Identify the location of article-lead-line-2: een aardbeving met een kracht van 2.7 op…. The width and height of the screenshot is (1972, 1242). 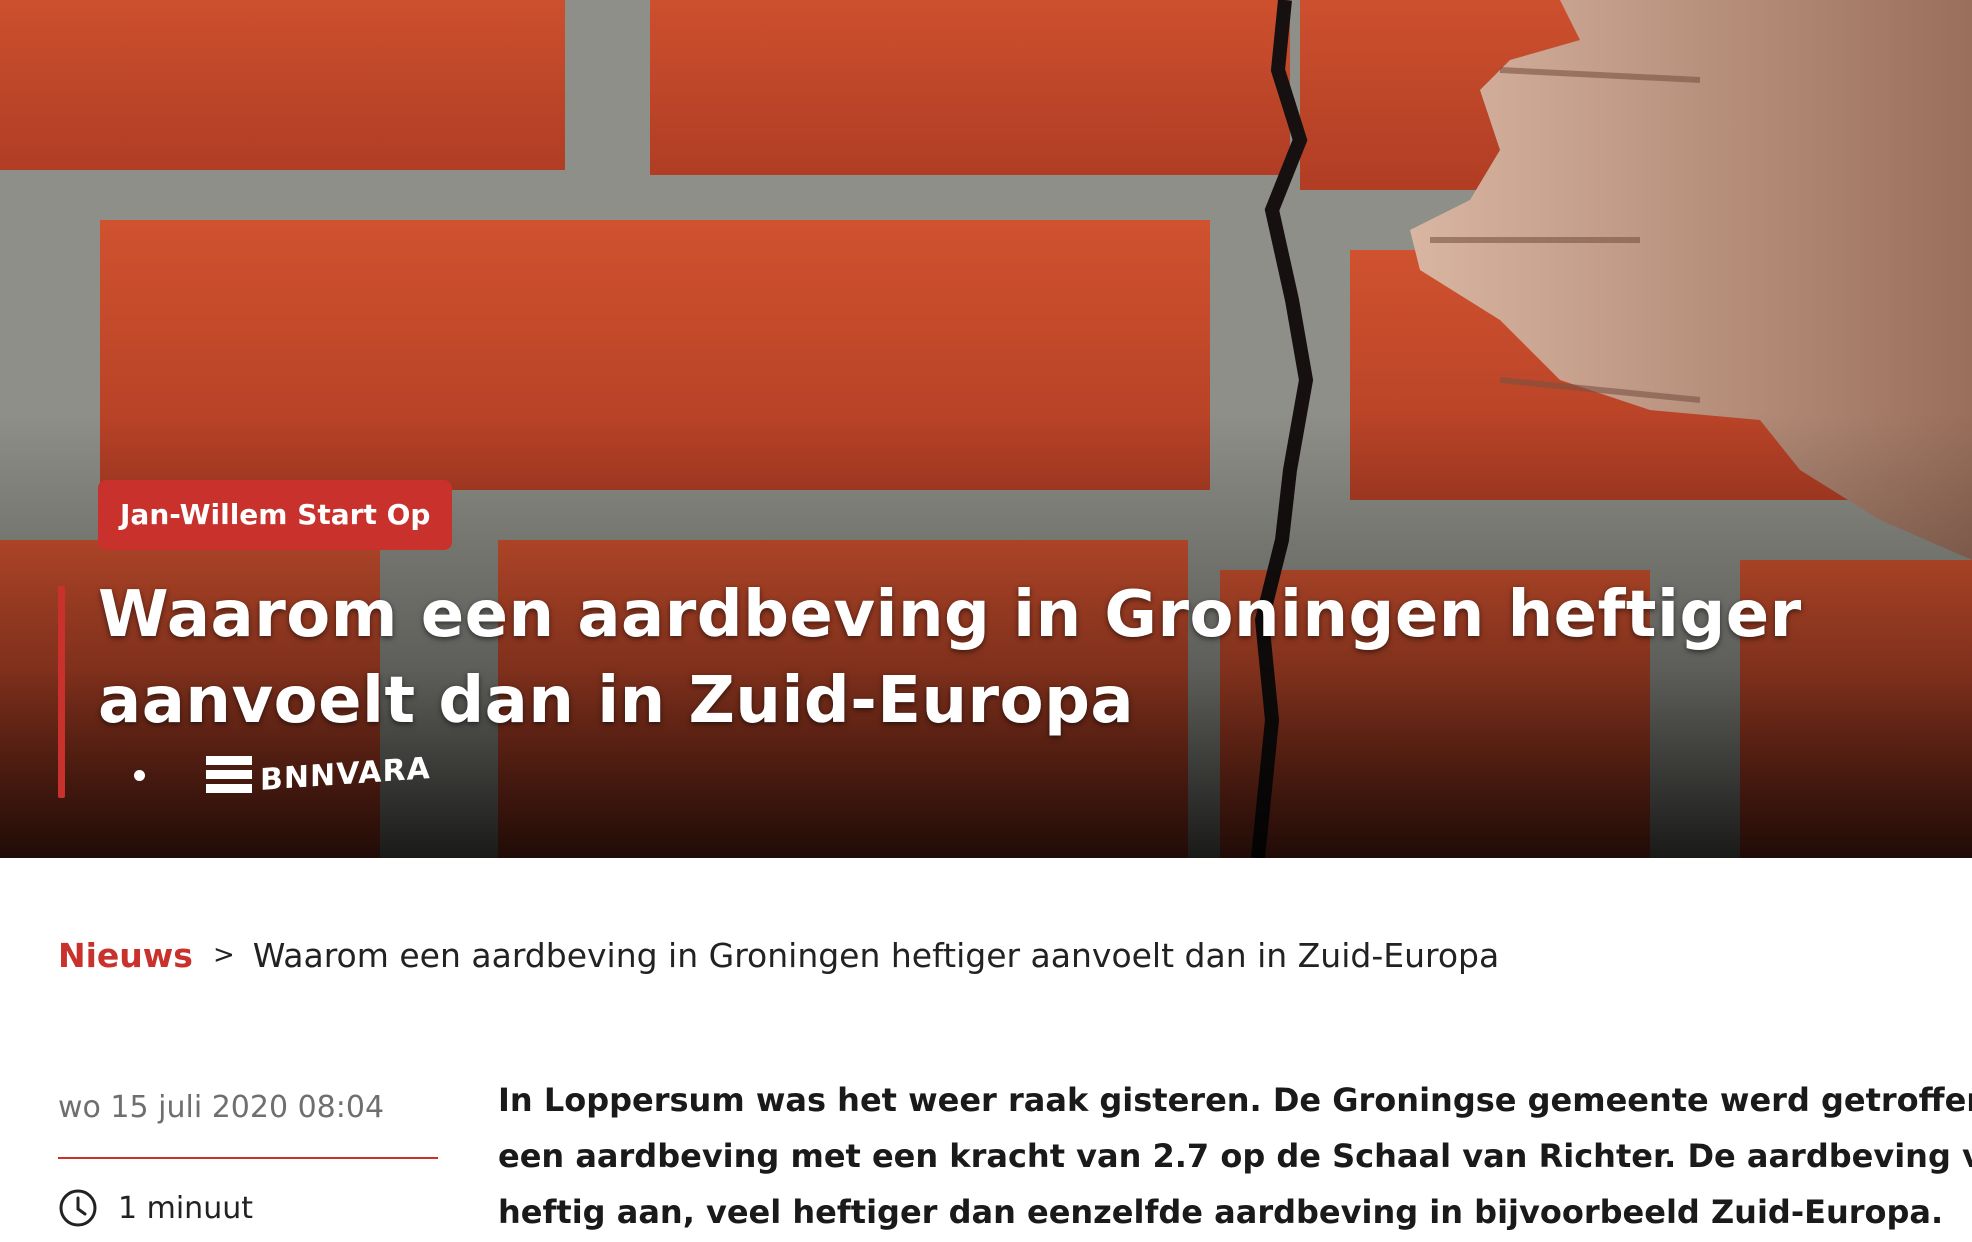
(1235, 1156).